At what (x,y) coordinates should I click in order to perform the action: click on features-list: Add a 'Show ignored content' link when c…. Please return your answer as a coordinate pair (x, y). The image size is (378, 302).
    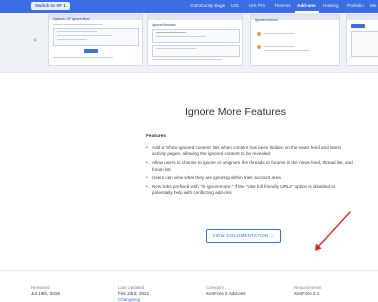
    Looking at the image, I should click on (251, 172).